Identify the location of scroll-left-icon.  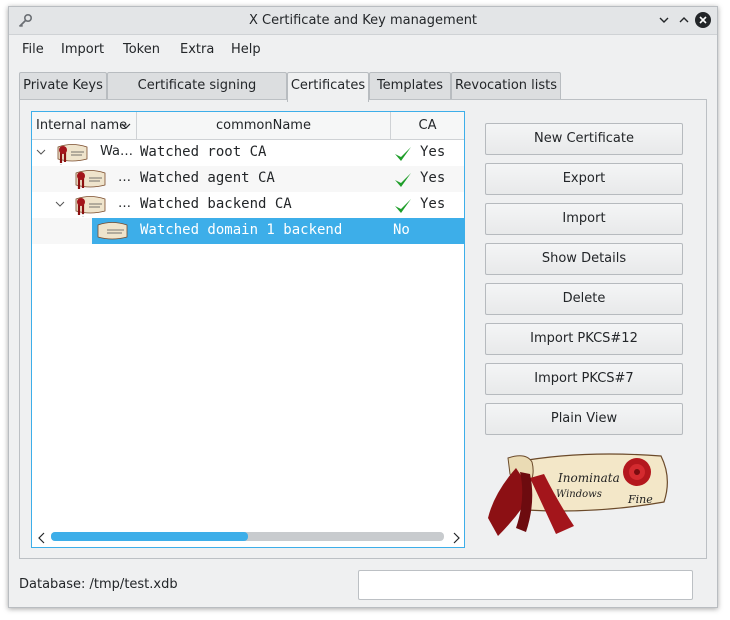
(42, 538).